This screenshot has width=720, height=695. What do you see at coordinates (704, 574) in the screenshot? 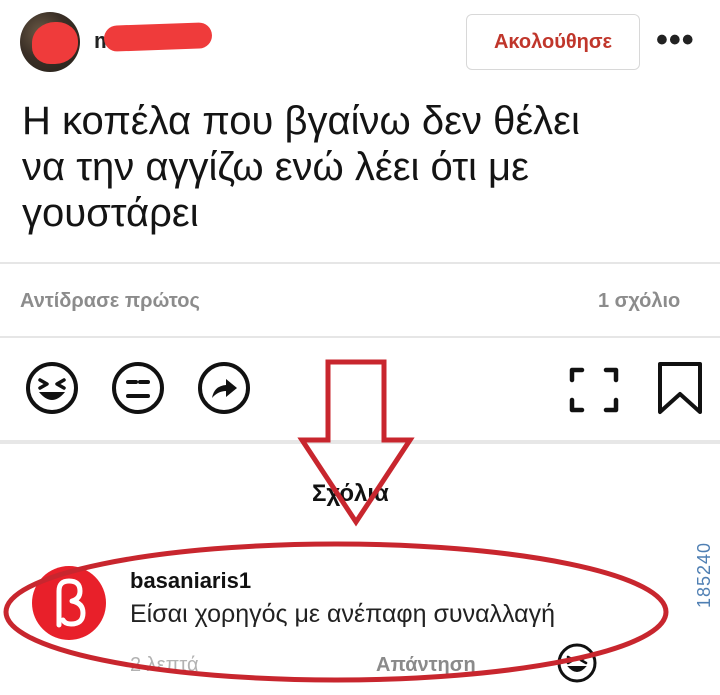
I see `watermark: 185240` at bounding box center [704, 574].